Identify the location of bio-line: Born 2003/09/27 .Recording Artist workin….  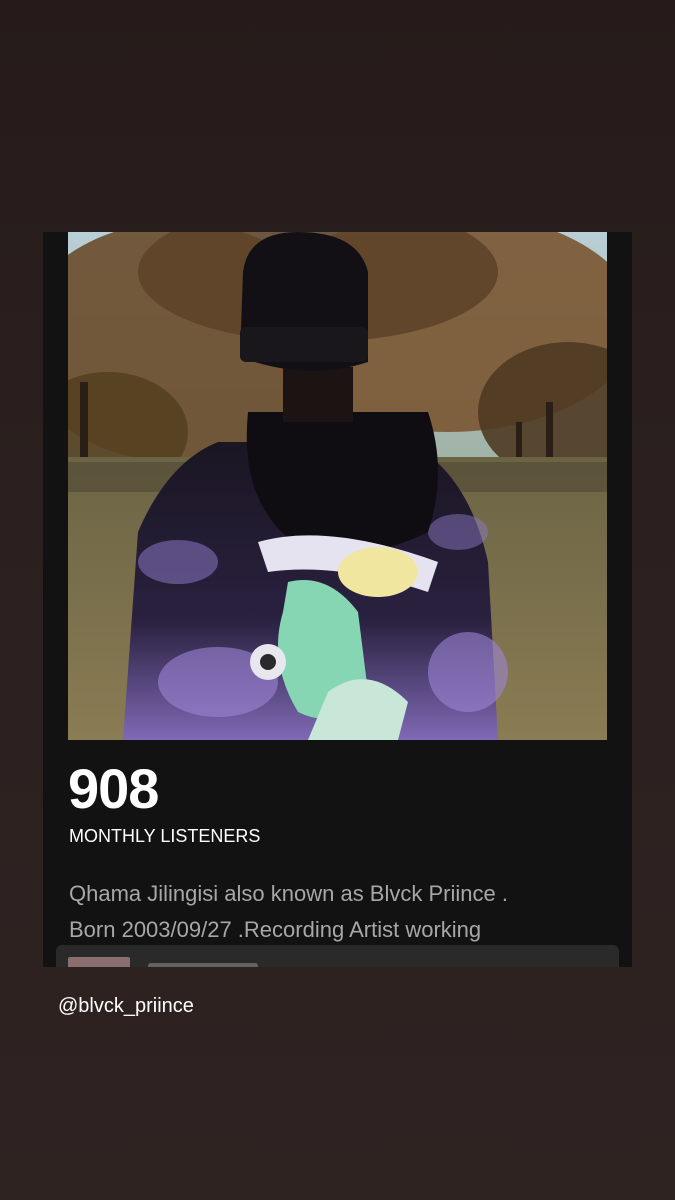
(275, 929).